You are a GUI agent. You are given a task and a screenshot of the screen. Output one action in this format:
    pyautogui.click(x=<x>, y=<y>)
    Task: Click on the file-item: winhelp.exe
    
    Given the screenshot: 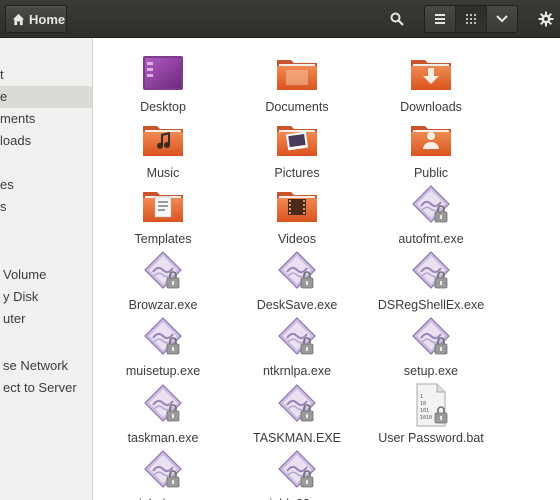 What is the action you would take?
    pyautogui.click(x=163, y=473)
    